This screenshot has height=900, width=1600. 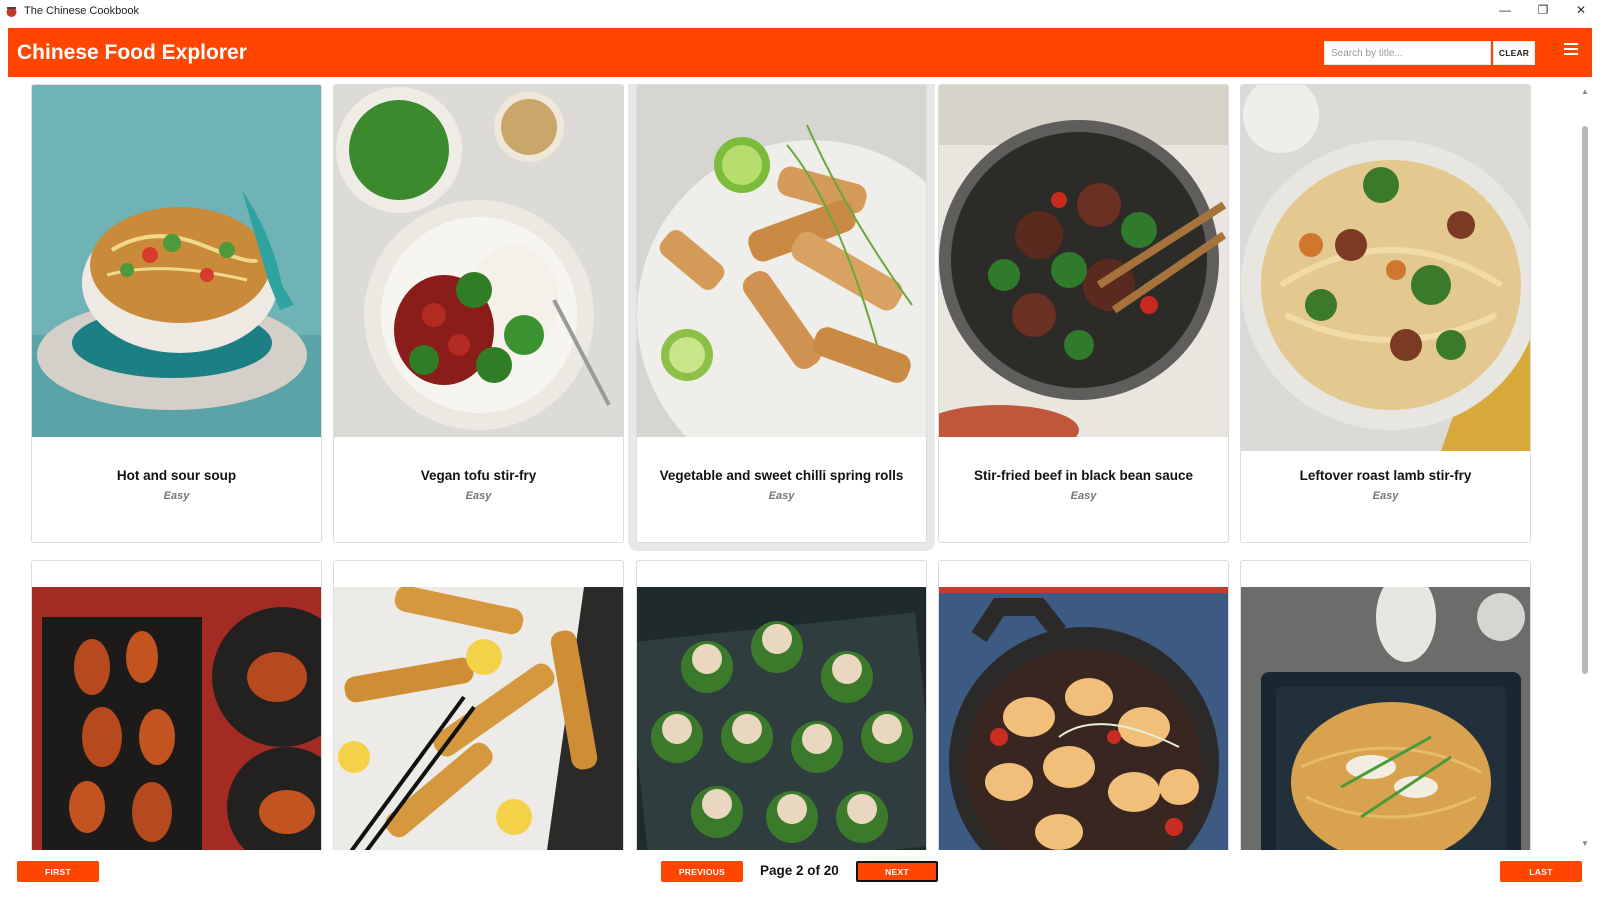 What do you see at coordinates (781, 475) in the screenshot?
I see `recipe-title: Vegetable and sweet chilli spring rolls` at bounding box center [781, 475].